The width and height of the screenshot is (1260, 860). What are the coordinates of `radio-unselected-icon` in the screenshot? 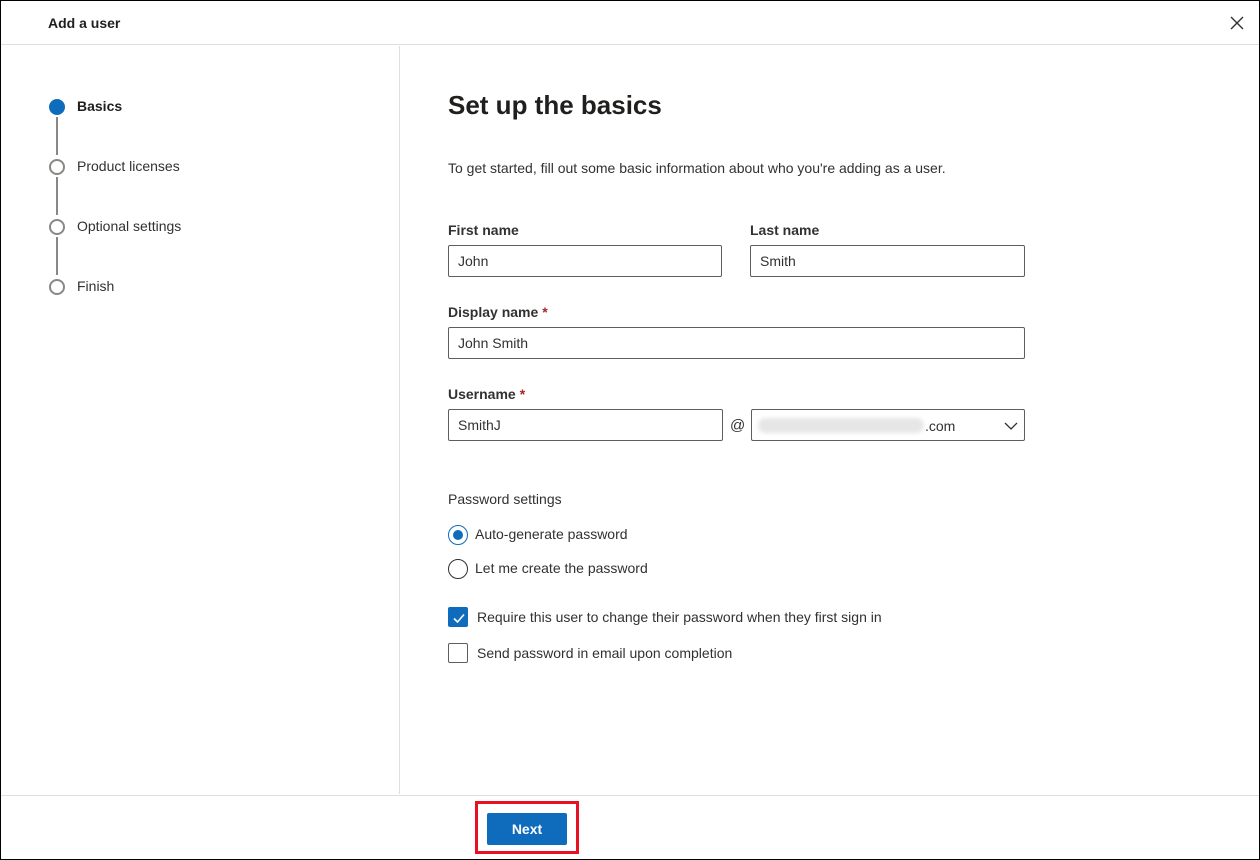 It's located at (458, 569).